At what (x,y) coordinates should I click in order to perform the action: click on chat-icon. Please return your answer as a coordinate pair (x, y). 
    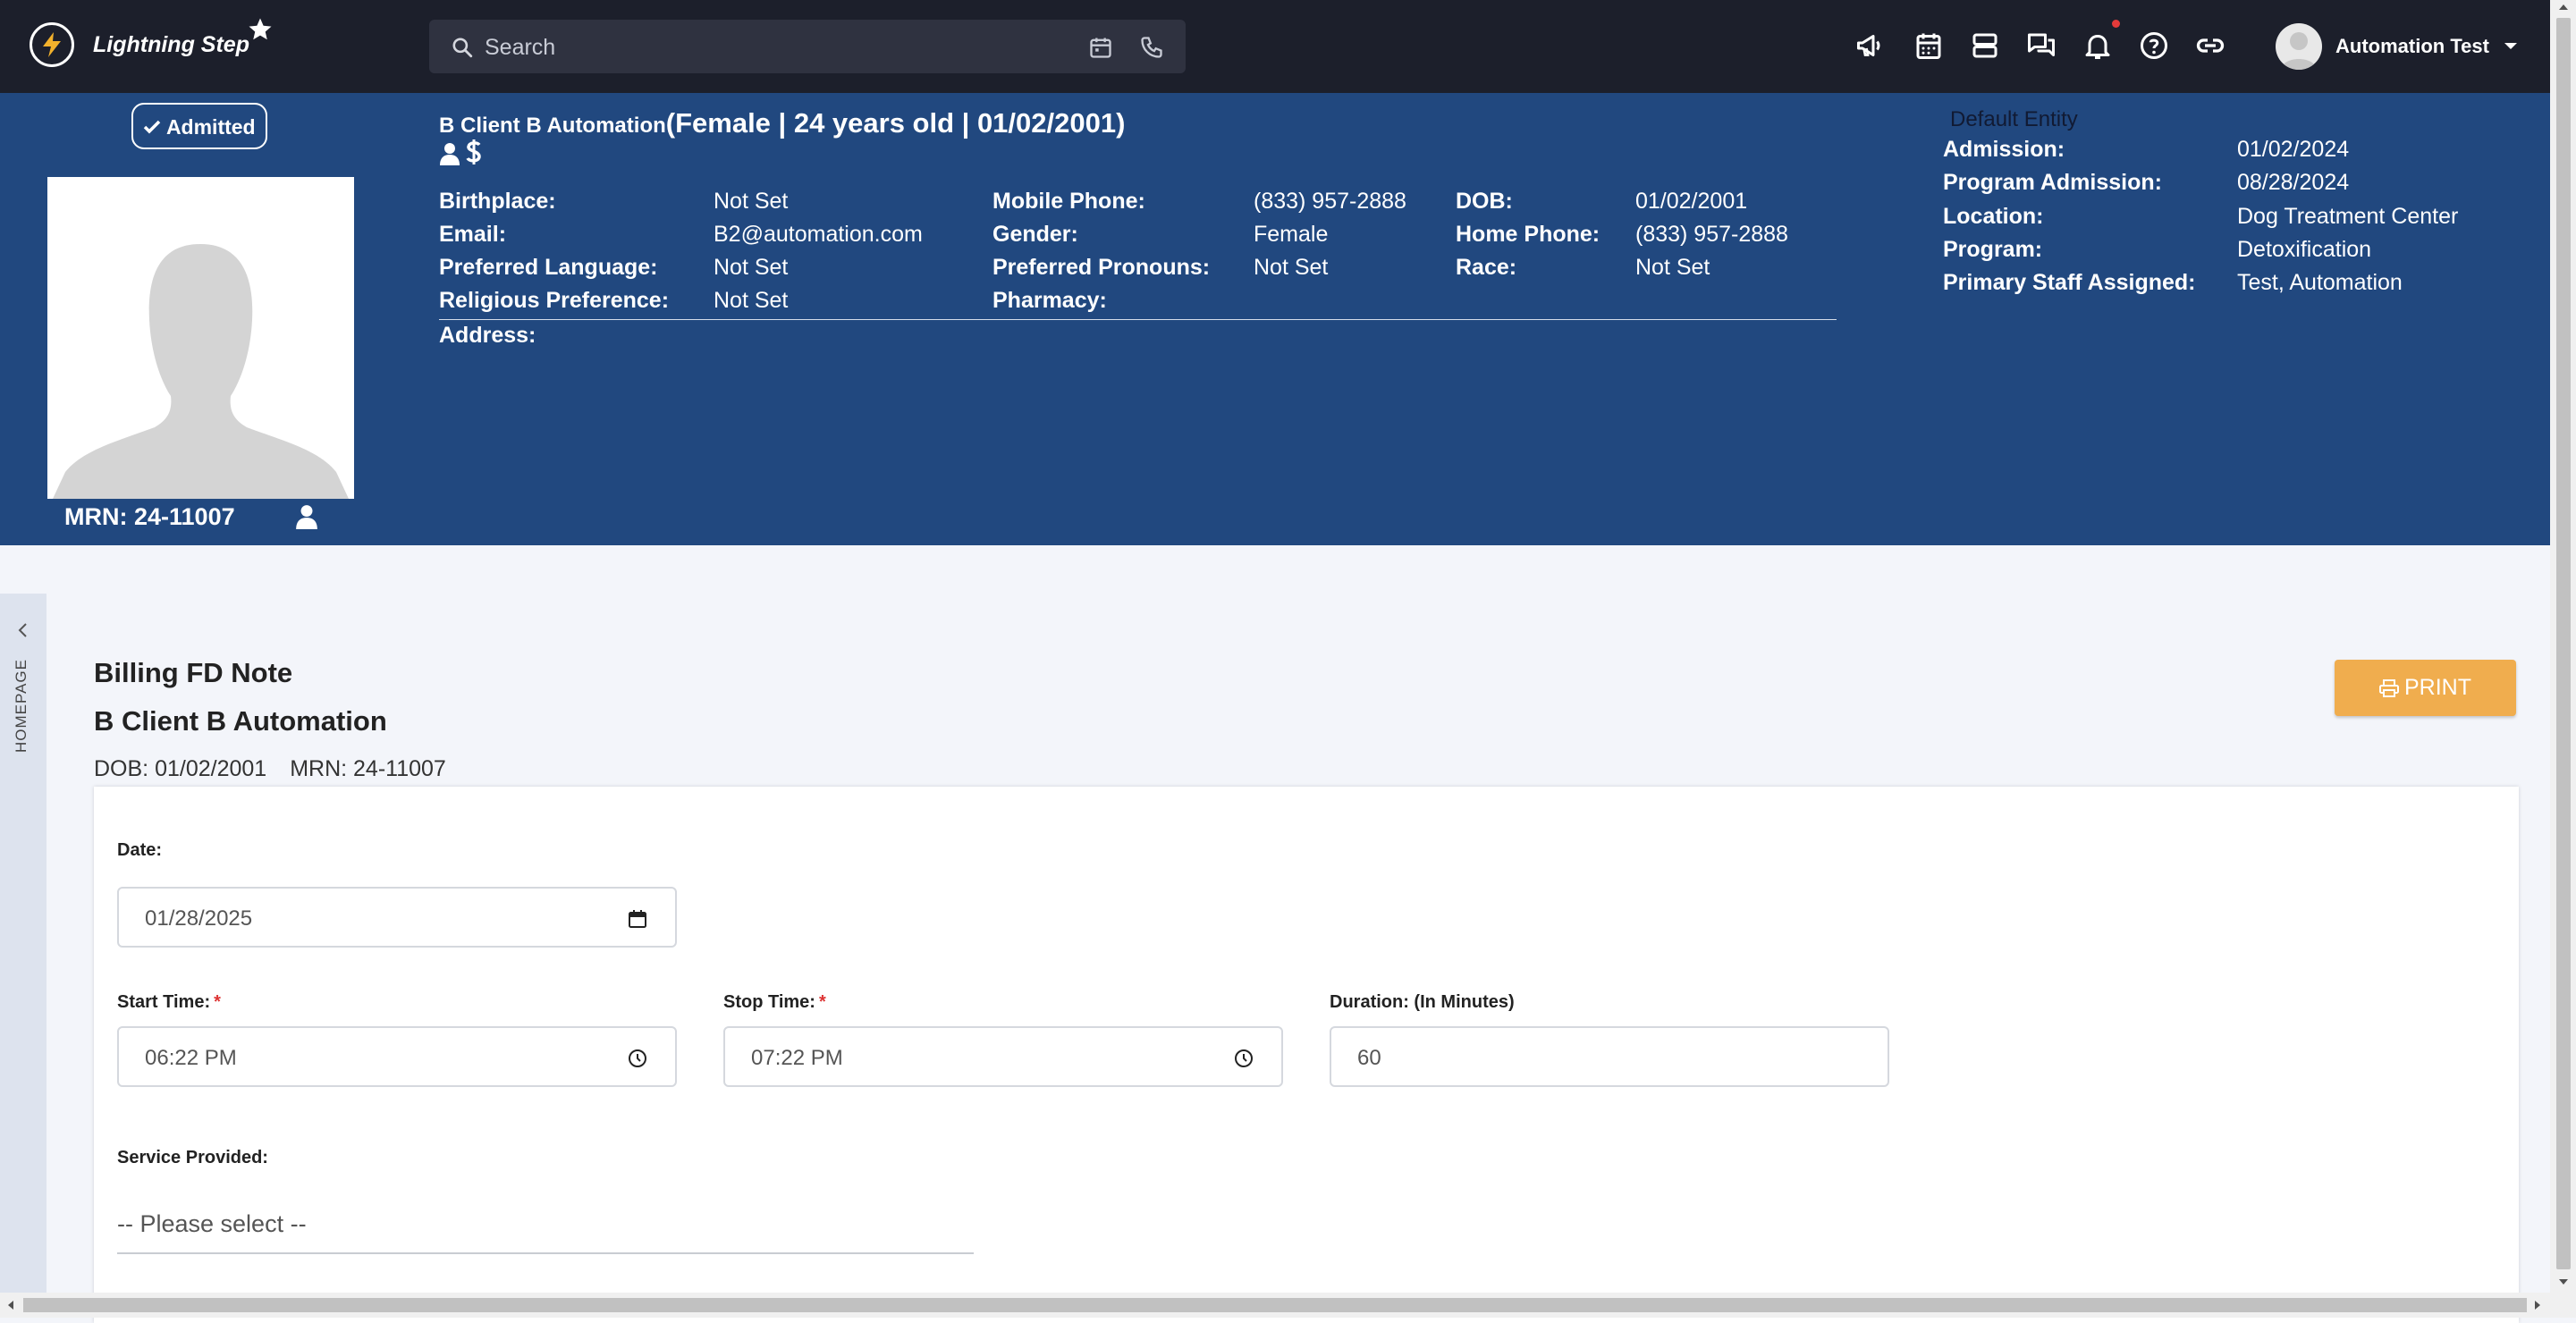
    Looking at the image, I should click on (2041, 45).